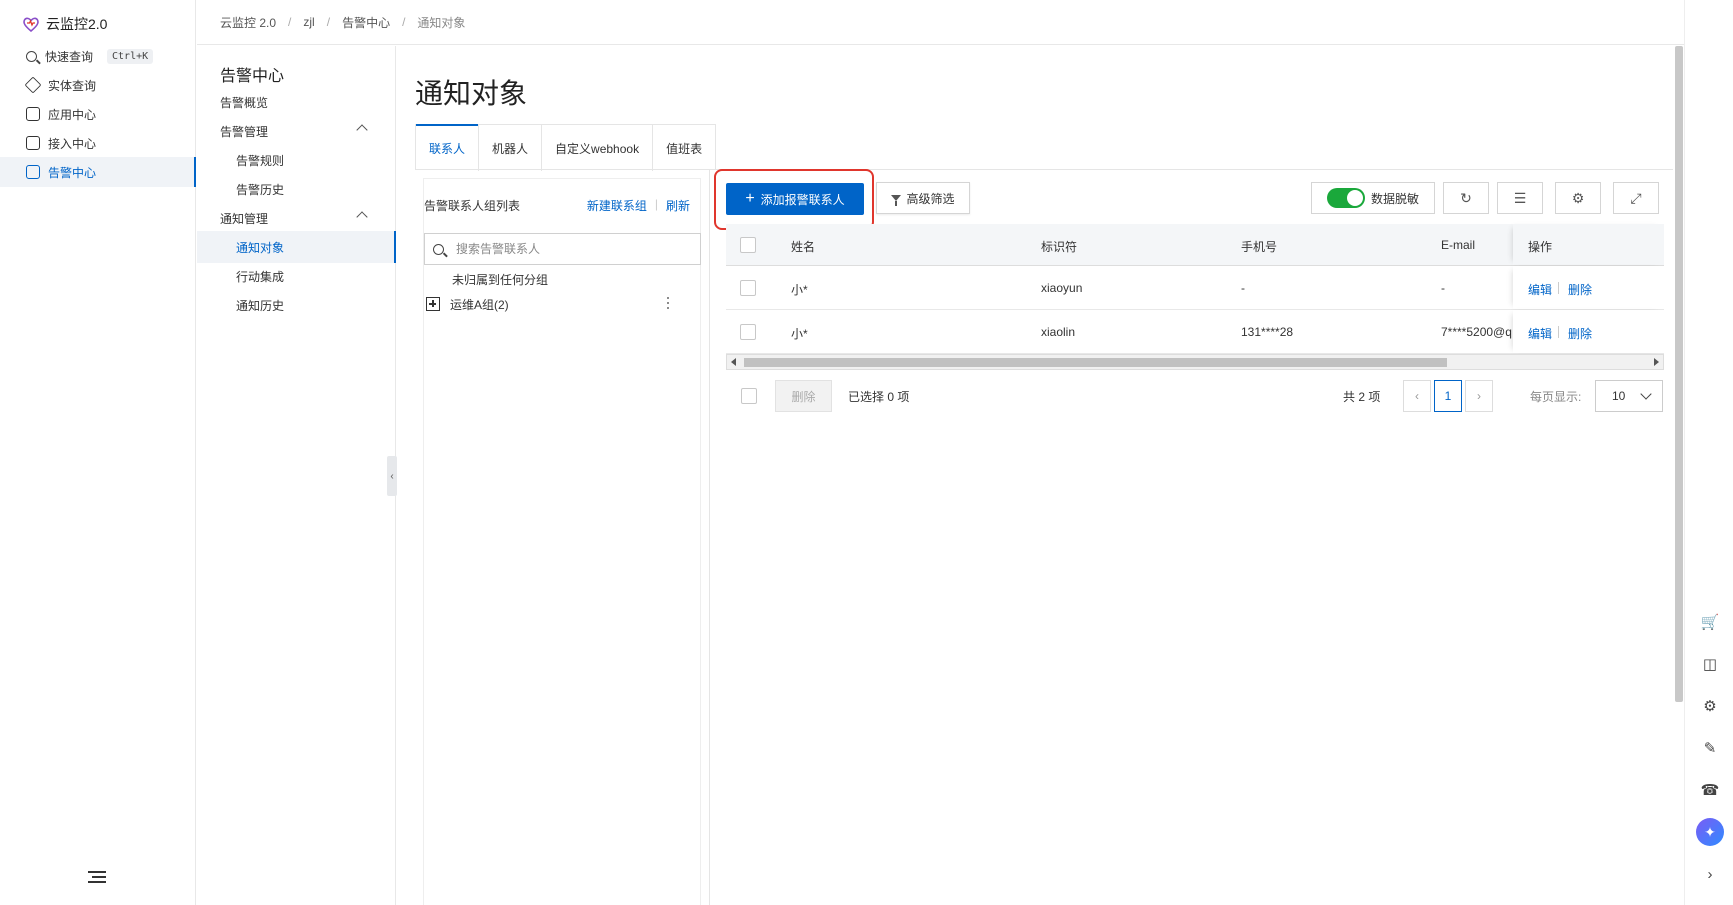 This screenshot has width=1733, height=905. I want to click on search-icon, so click(31, 56).